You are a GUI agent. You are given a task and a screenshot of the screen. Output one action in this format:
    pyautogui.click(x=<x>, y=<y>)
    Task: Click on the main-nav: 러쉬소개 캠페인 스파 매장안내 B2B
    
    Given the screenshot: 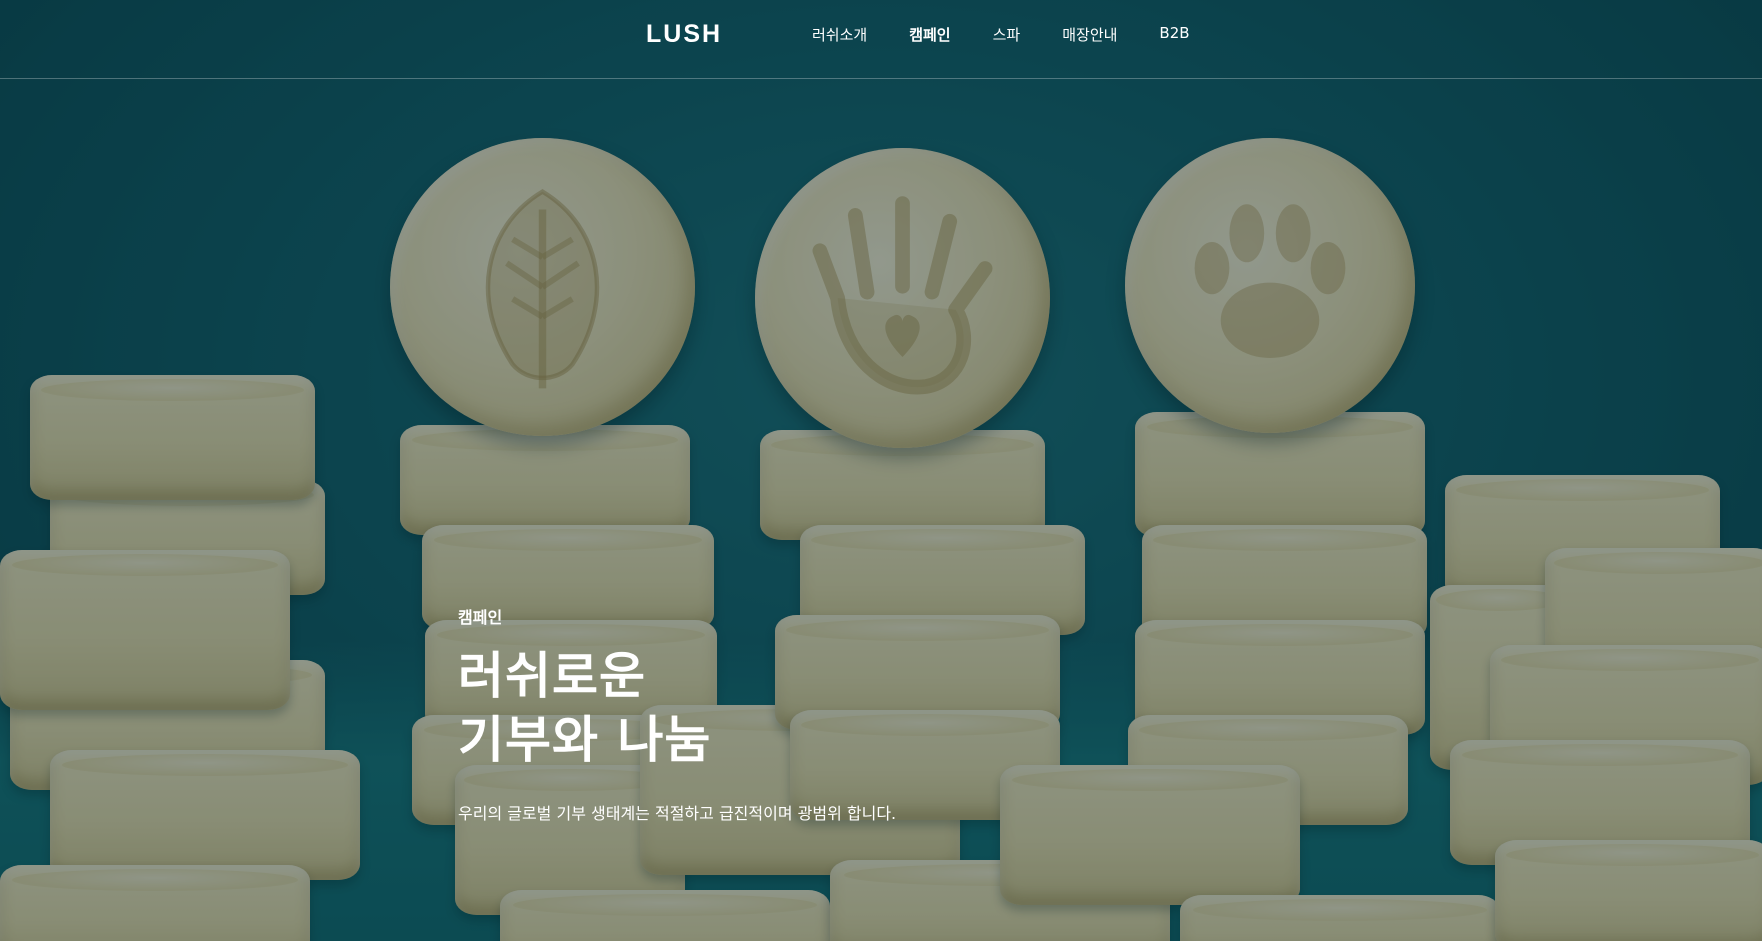 What is the action you would take?
    pyautogui.click(x=1022, y=34)
    